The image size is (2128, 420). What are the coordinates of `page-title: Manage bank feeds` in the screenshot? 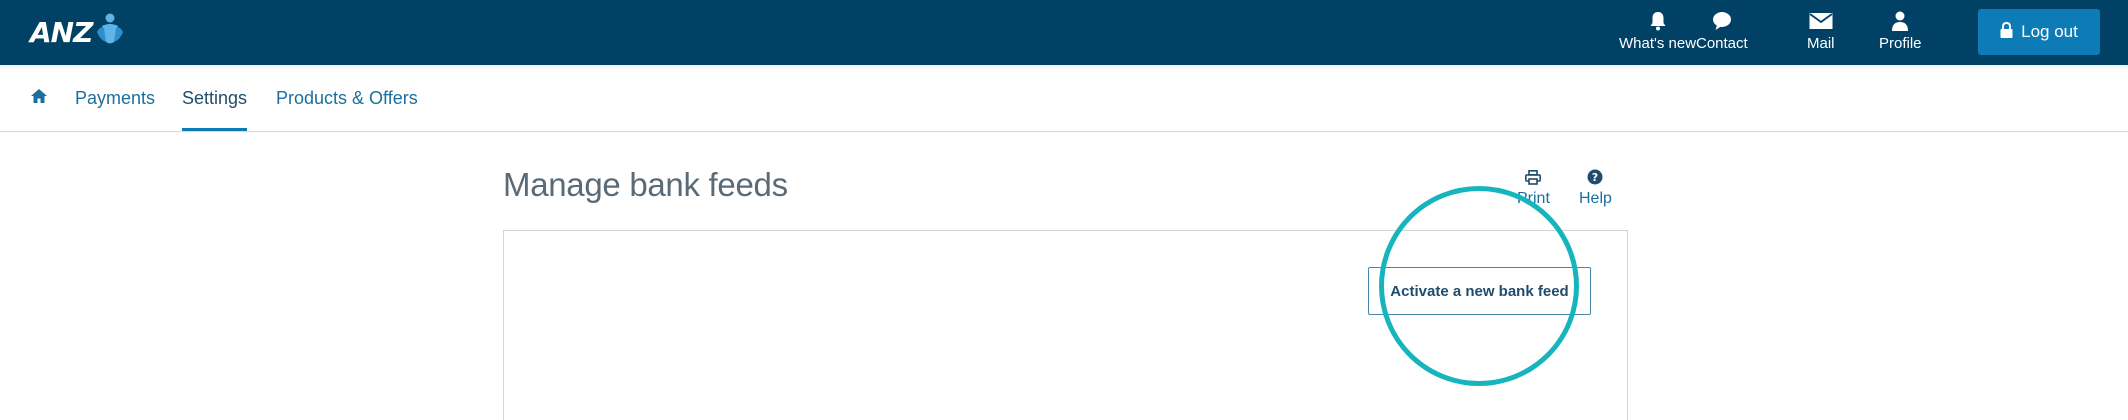 It's located at (645, 184).